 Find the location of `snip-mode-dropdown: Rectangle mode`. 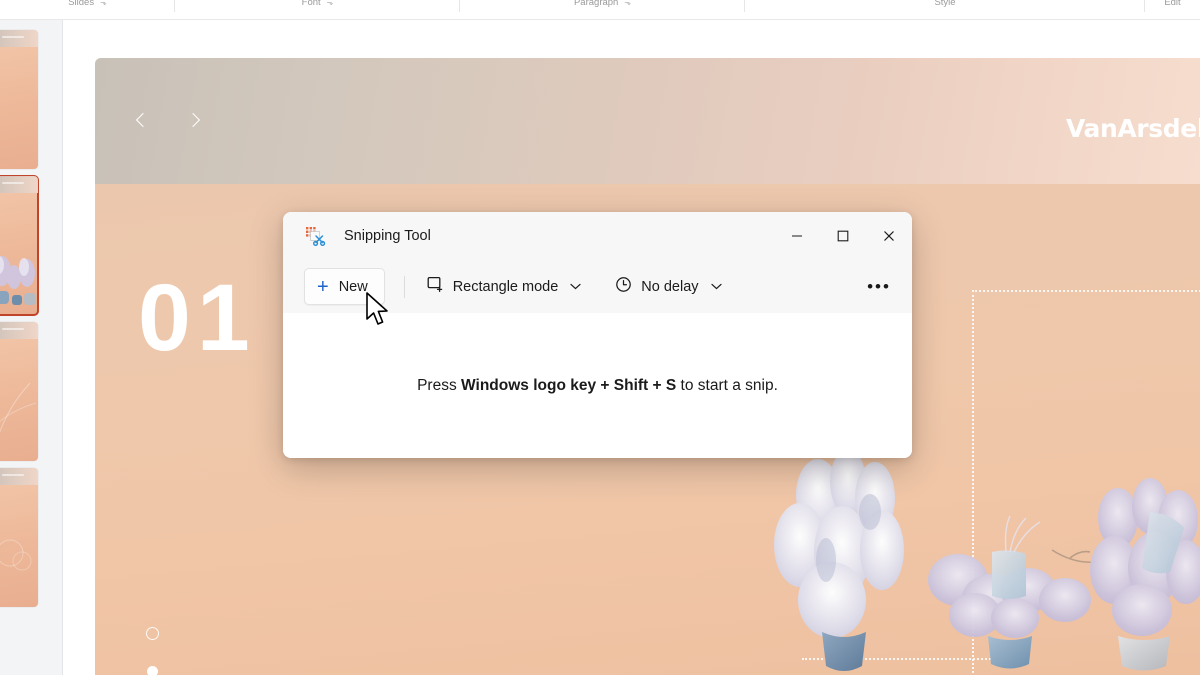

snip-mode-dropdown: Rectangle mode is located at coordinates (504, 287).